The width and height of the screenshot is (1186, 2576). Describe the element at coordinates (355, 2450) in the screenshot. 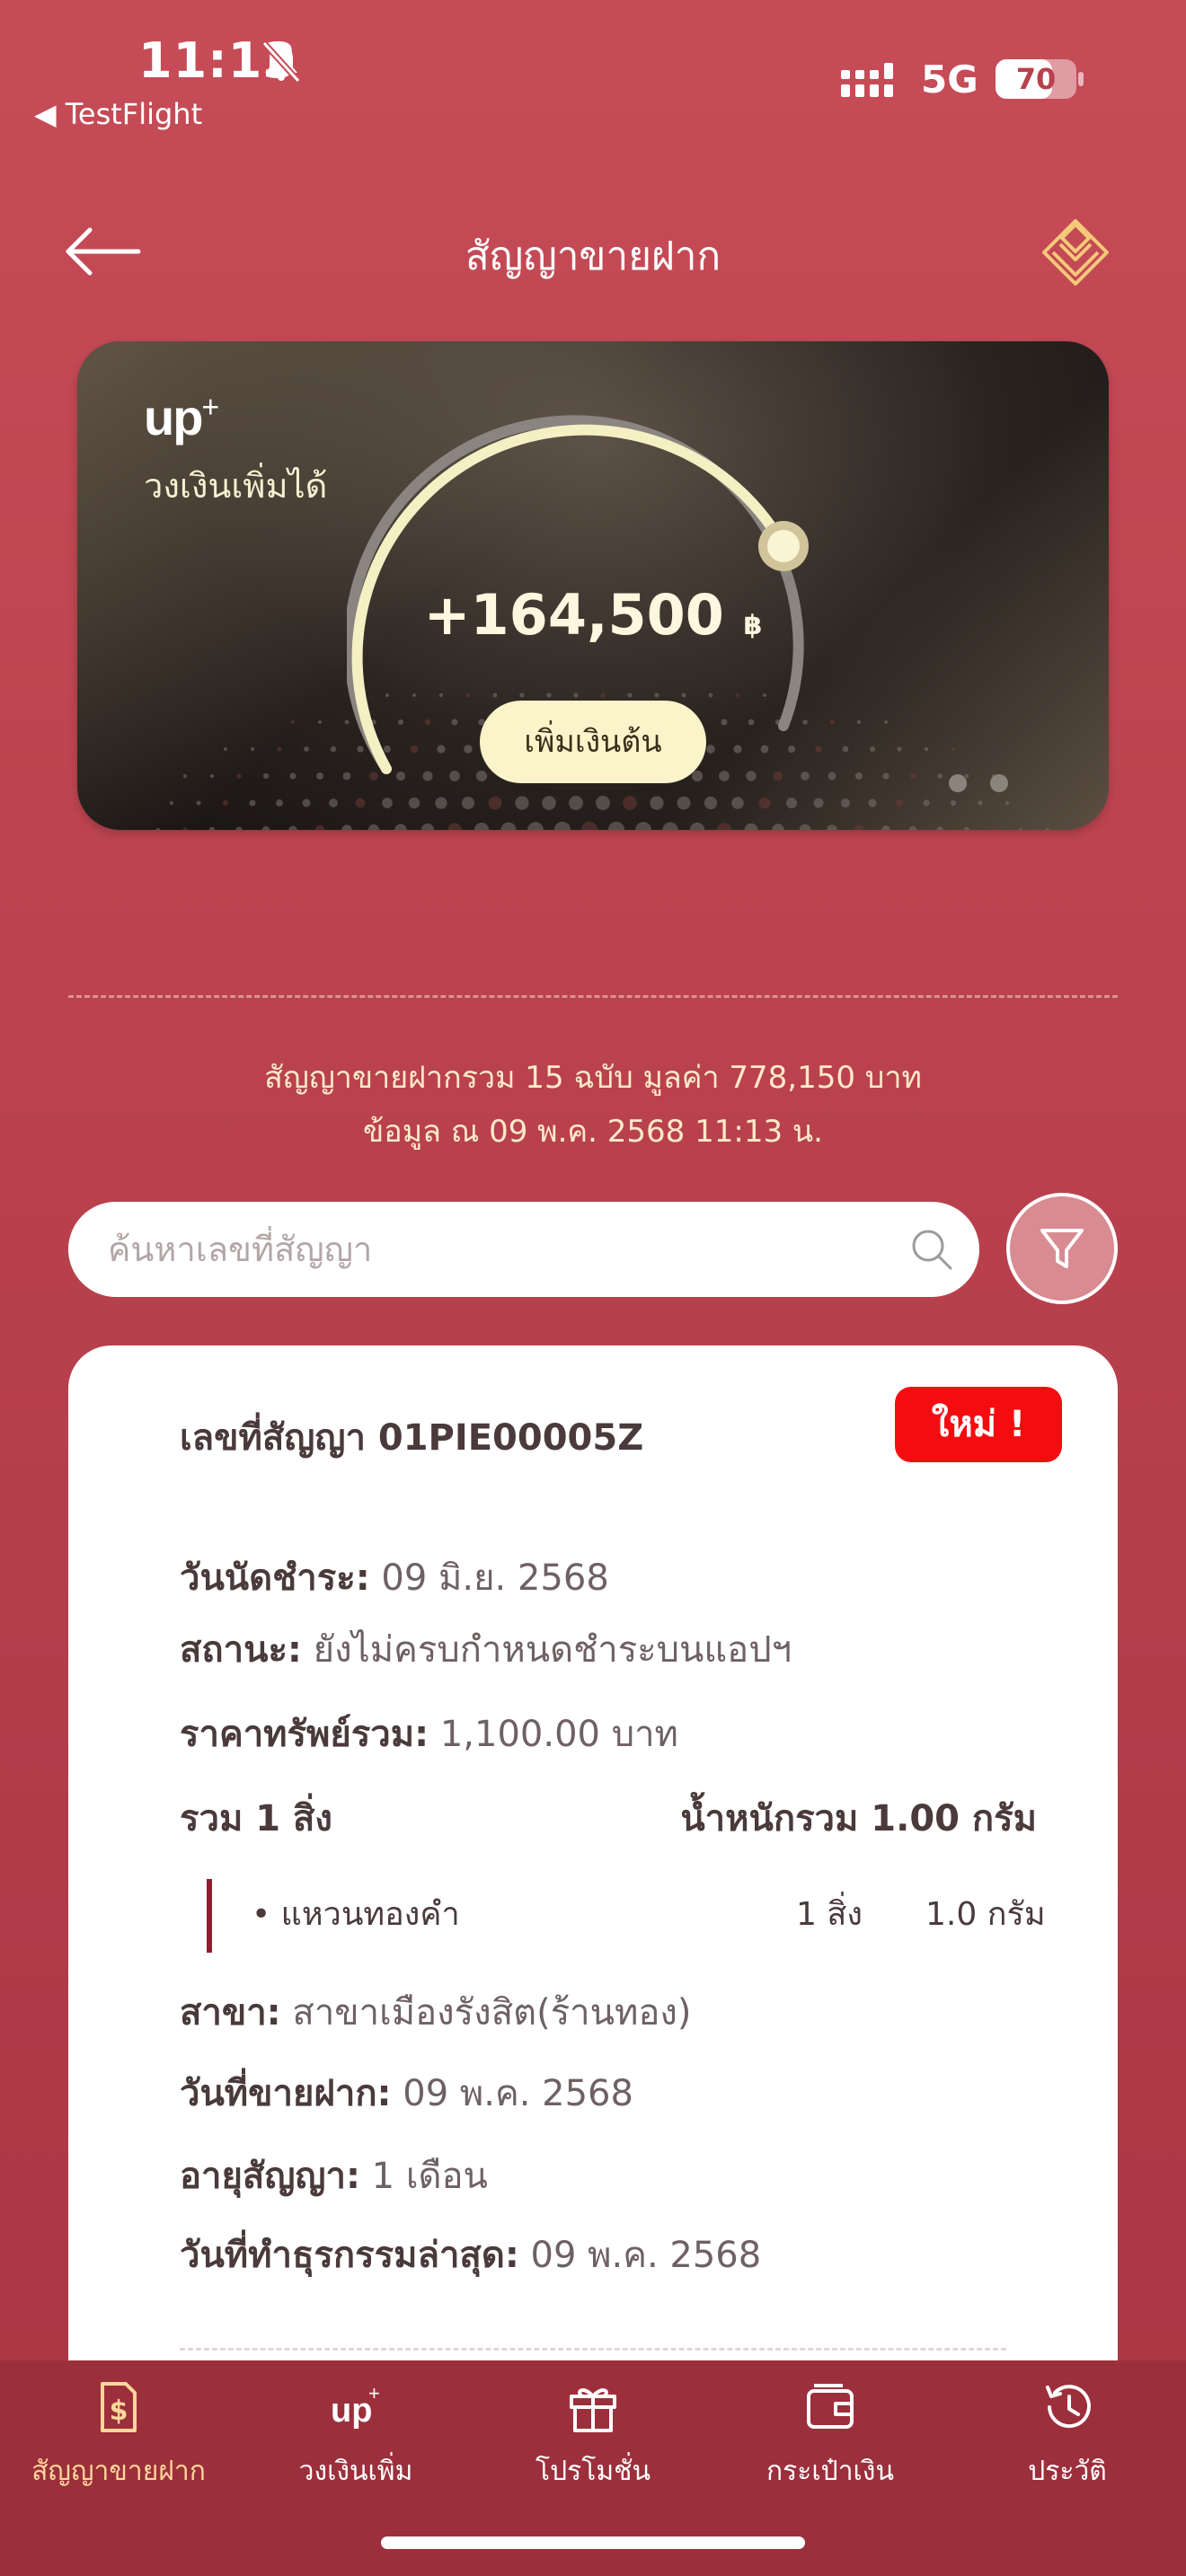

I see `nav-credit: up + วงเงินเพิ่ม` at that location.